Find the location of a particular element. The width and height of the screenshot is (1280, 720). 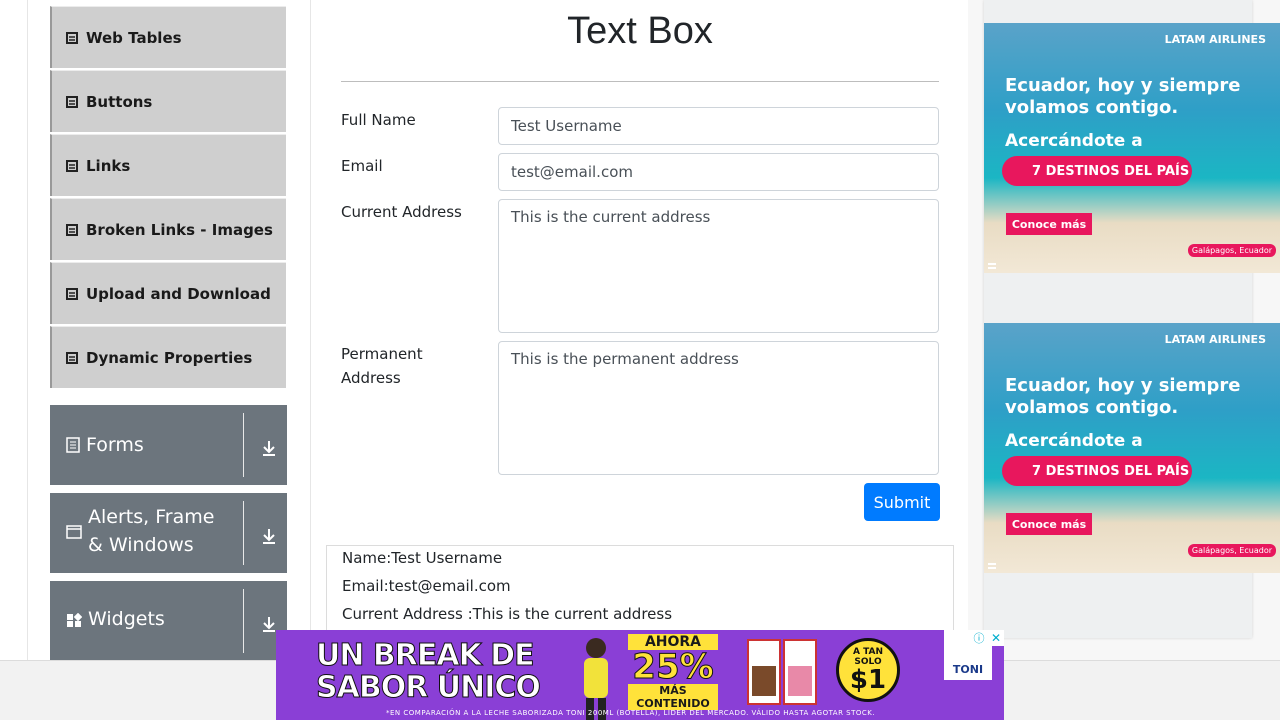

sidebar-item-upload-download: Upload and Download is located at coordinates (168, 293).